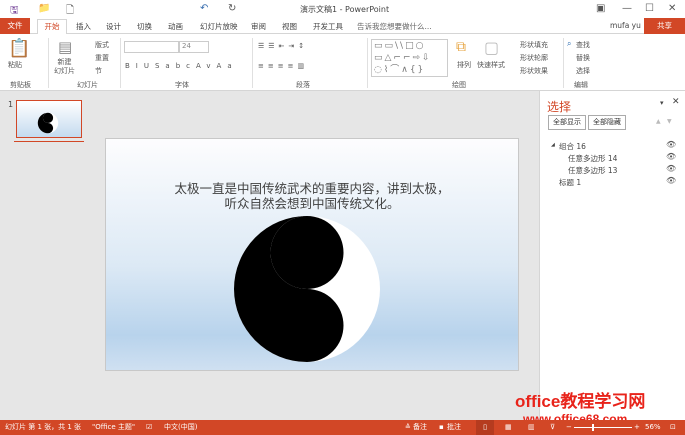 The height and width of the screenshot is (435, 685). I want to click on font-size-input: 24, so click(194, 47).